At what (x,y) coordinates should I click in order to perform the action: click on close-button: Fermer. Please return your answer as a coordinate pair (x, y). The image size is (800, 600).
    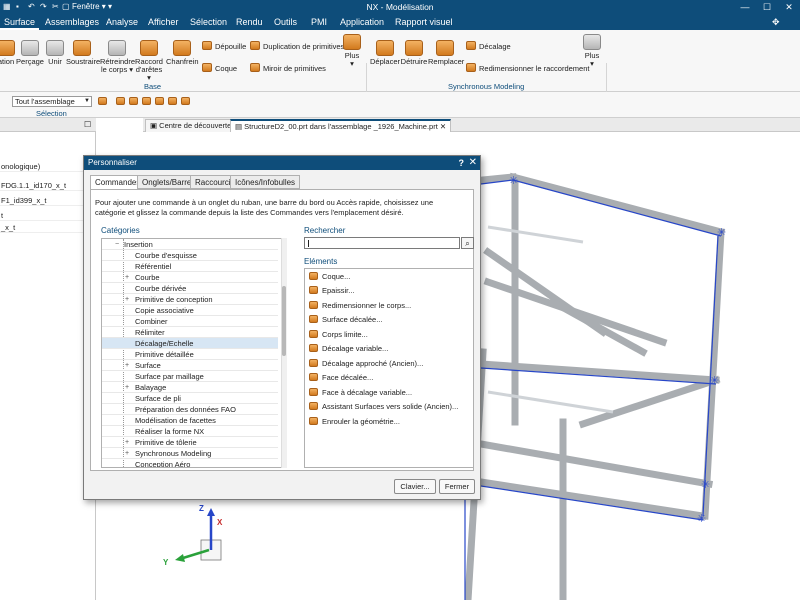
    Looking at the image, I should click on (457, 486).